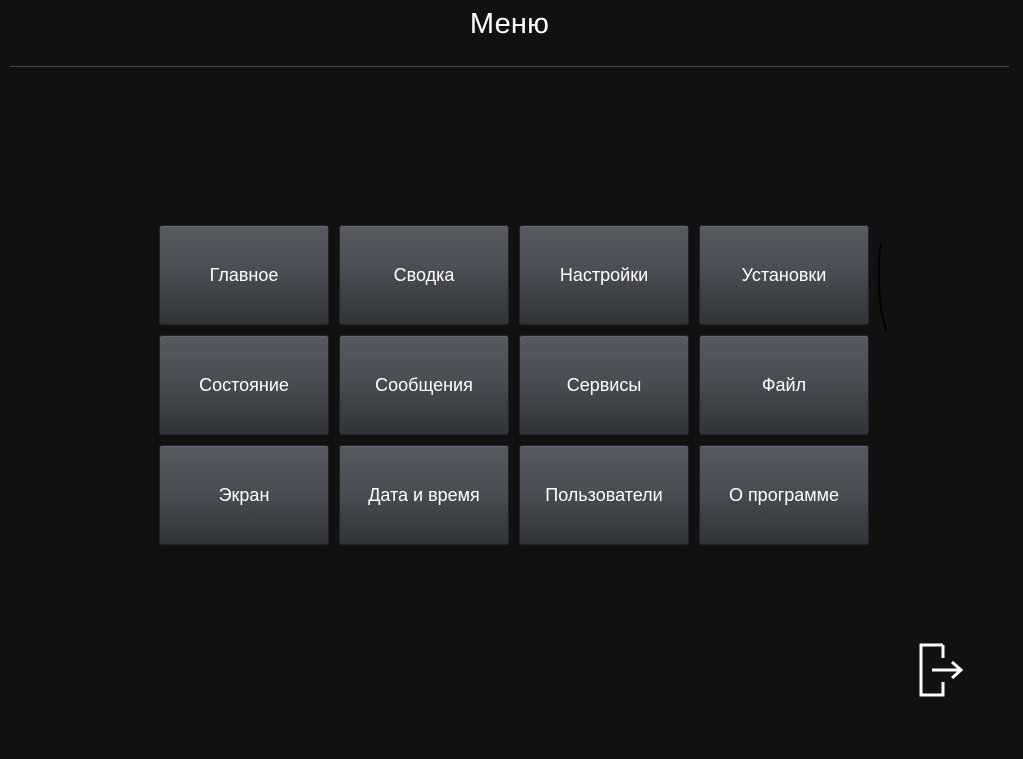 Image resolution: width=1023 pixels, height=759 pixels. I want to click on menu-button-label: Экран, so click(244, 494).